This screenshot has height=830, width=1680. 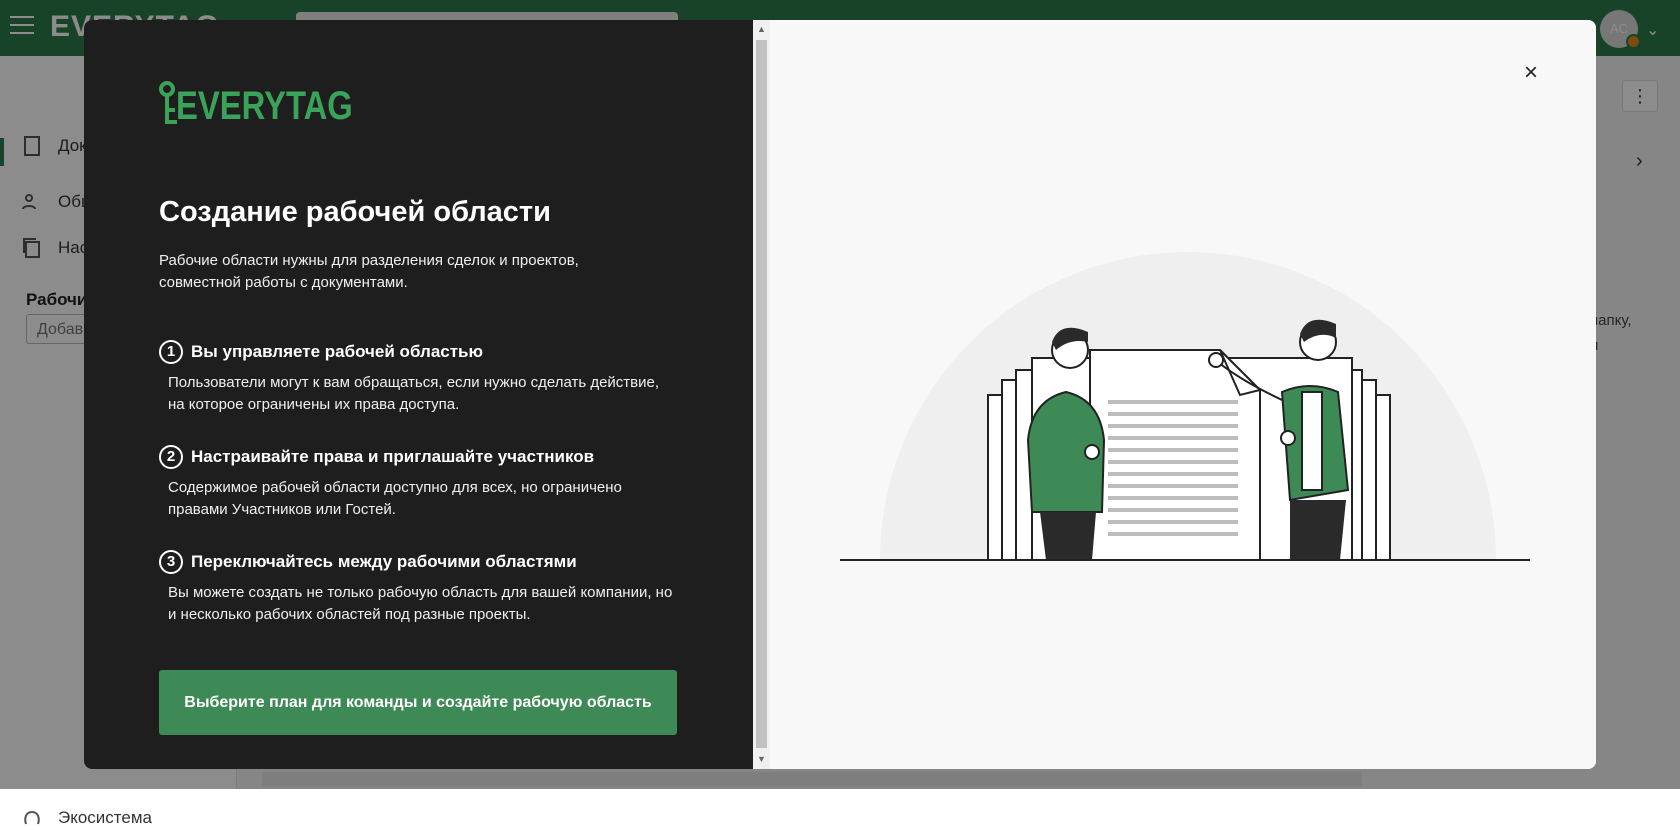 I want to click on scrollbar-thumb, so click(x=761, y=394).